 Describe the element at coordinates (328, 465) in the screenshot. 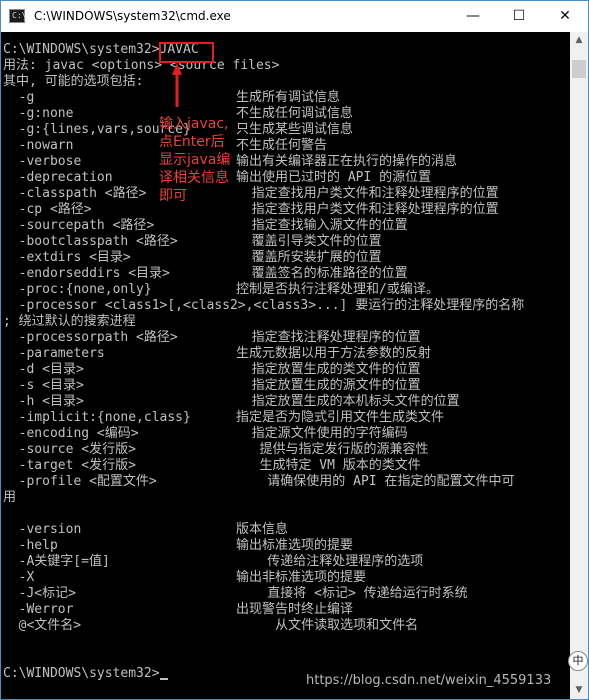

I see `console-line-description: 生成特定 VM 版本的类文件` at that location.